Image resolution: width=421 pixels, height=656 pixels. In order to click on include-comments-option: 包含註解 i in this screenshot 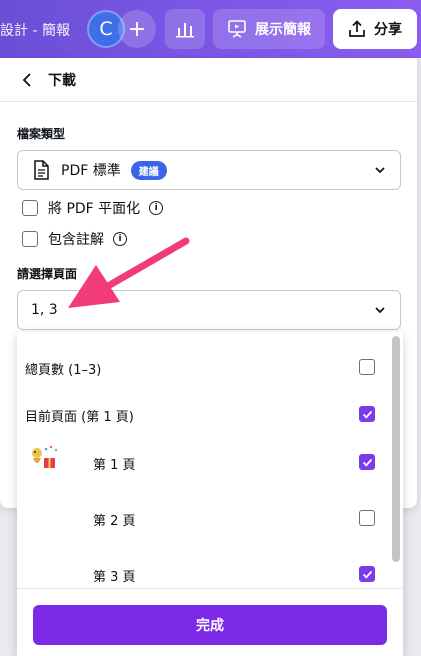, I will do `click(74, 239)`.